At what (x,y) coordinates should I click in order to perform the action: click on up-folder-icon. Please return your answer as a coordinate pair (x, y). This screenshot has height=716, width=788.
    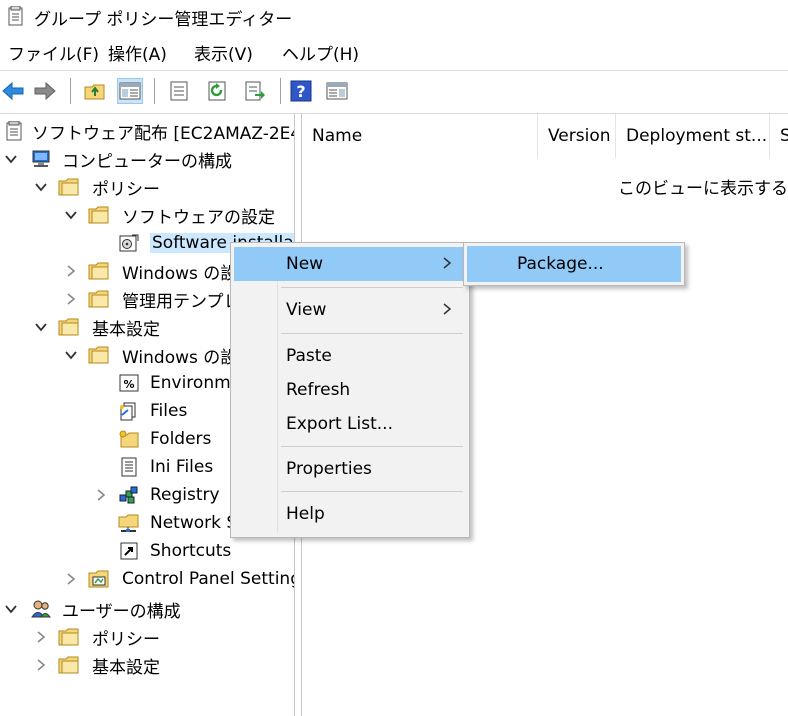
    Looking at the image, I should click on (94, 92).